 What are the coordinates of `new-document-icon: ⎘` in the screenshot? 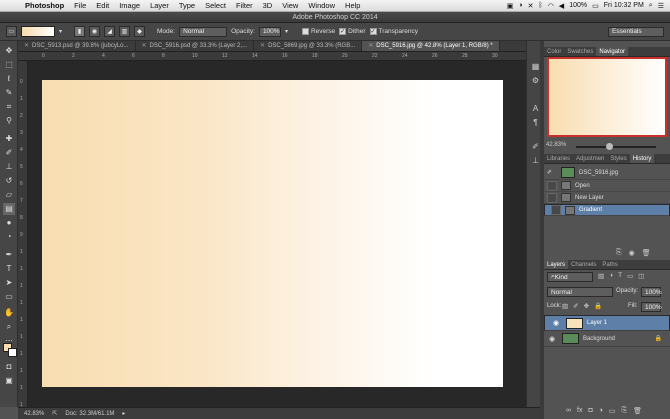 It's located at (619, 253).